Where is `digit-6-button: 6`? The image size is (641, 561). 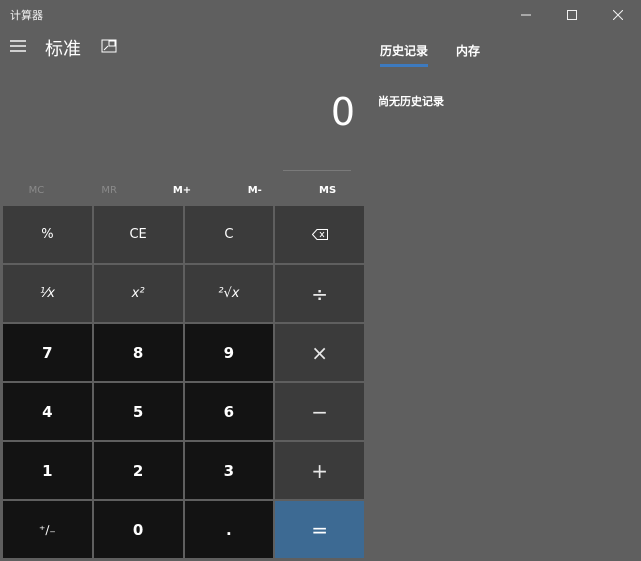
digit-6-button: 6 is located at coordinates (229, 411).